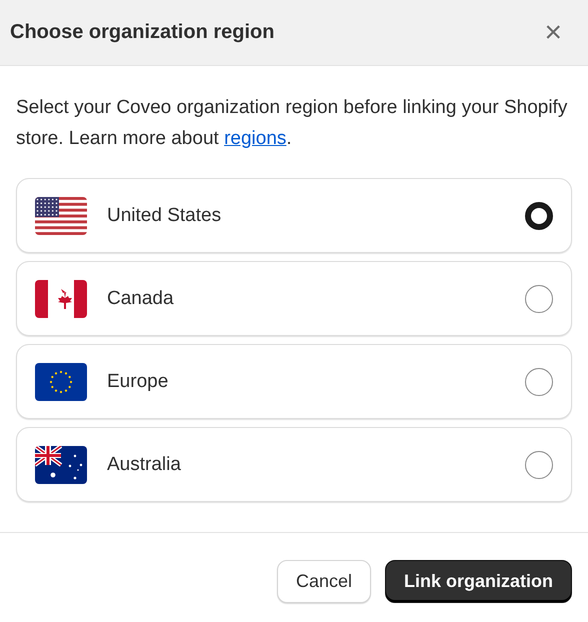 The image size is (588, 622). I want to click on close-button: ×, so click(553, 33).